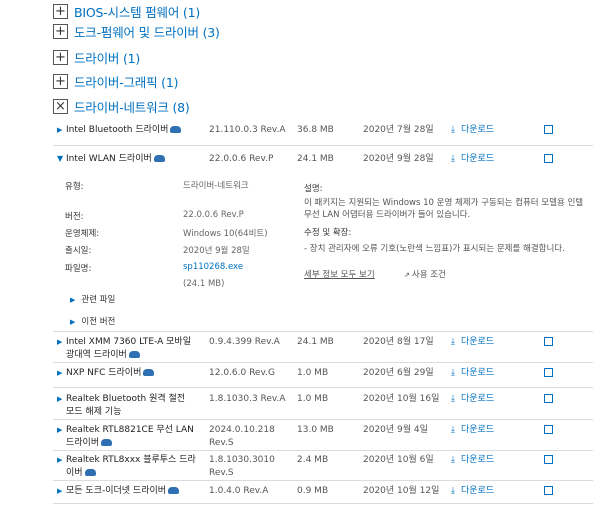  What do you see at coordinates (315, 130) in the screenshot?
I see `driver-size: 36.8 MB` at bounding box center [315, 130].